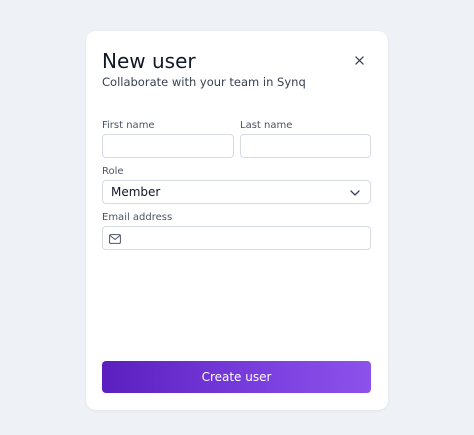 The height and width of the screenshot is (435, 474). Describe the element at coordinates (168, 146) in the screenshot. I see `first-name-field` at that location.